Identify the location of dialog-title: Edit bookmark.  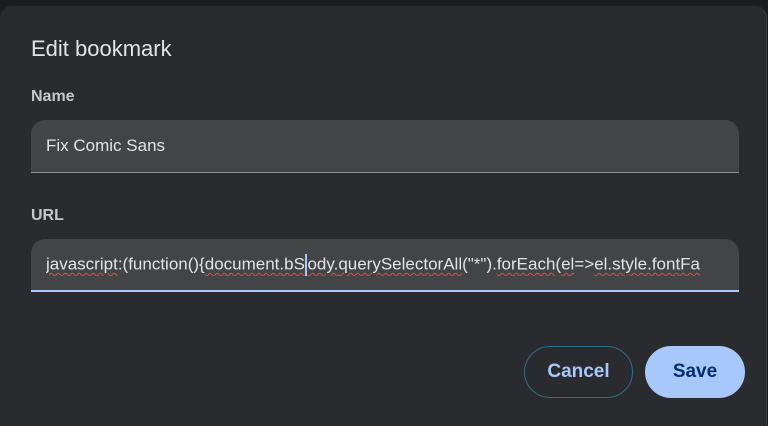
(101, 48).